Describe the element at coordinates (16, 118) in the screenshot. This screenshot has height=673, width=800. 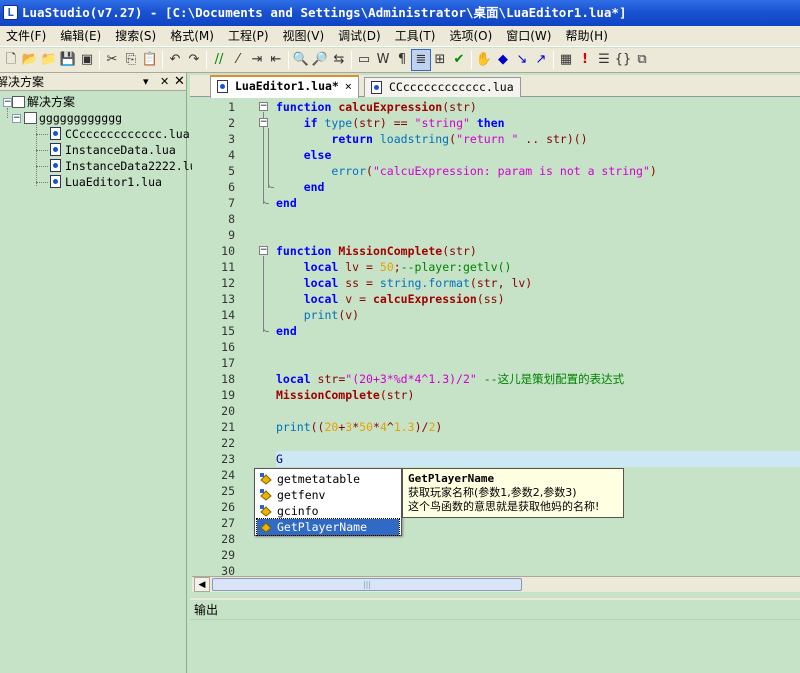
I see `project-collapse-icon: −` at that location.